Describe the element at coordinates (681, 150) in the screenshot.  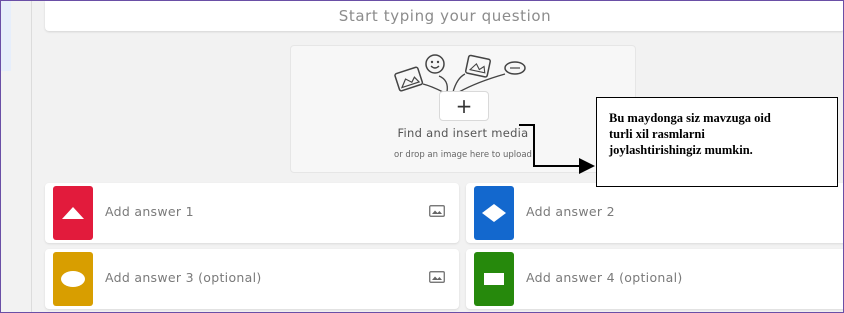
I see `callout-line-3: joylashtirishingiz mumkin.` at that location.